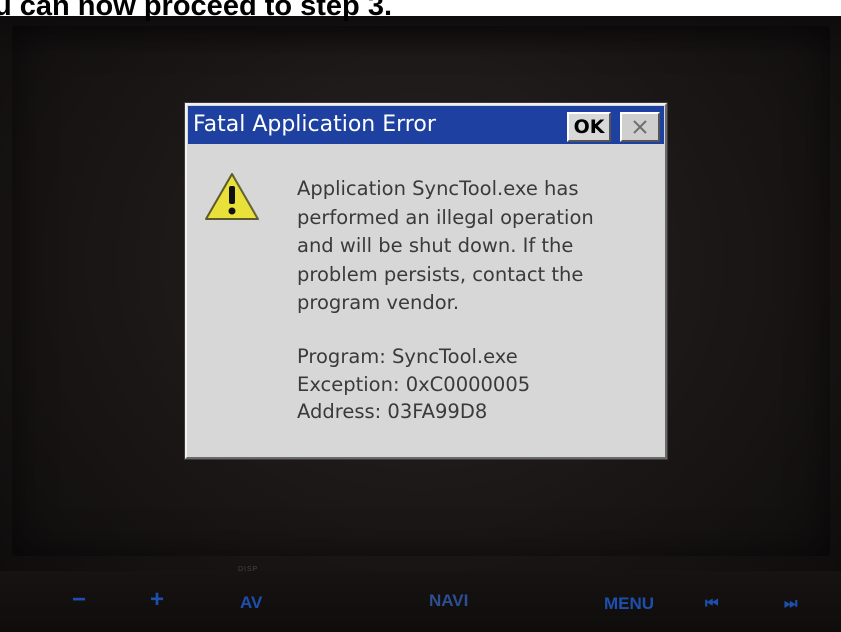  I want to click on disp-label: DISP, so click(248, 569).